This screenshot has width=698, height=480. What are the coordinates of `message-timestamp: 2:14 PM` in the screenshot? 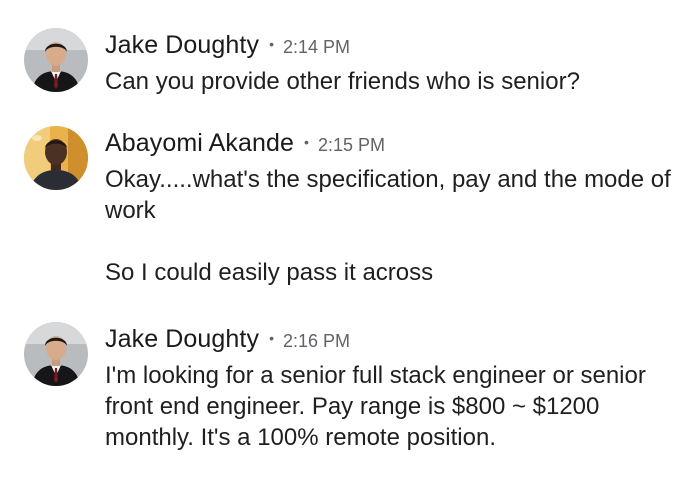 It's located at (316, 47).